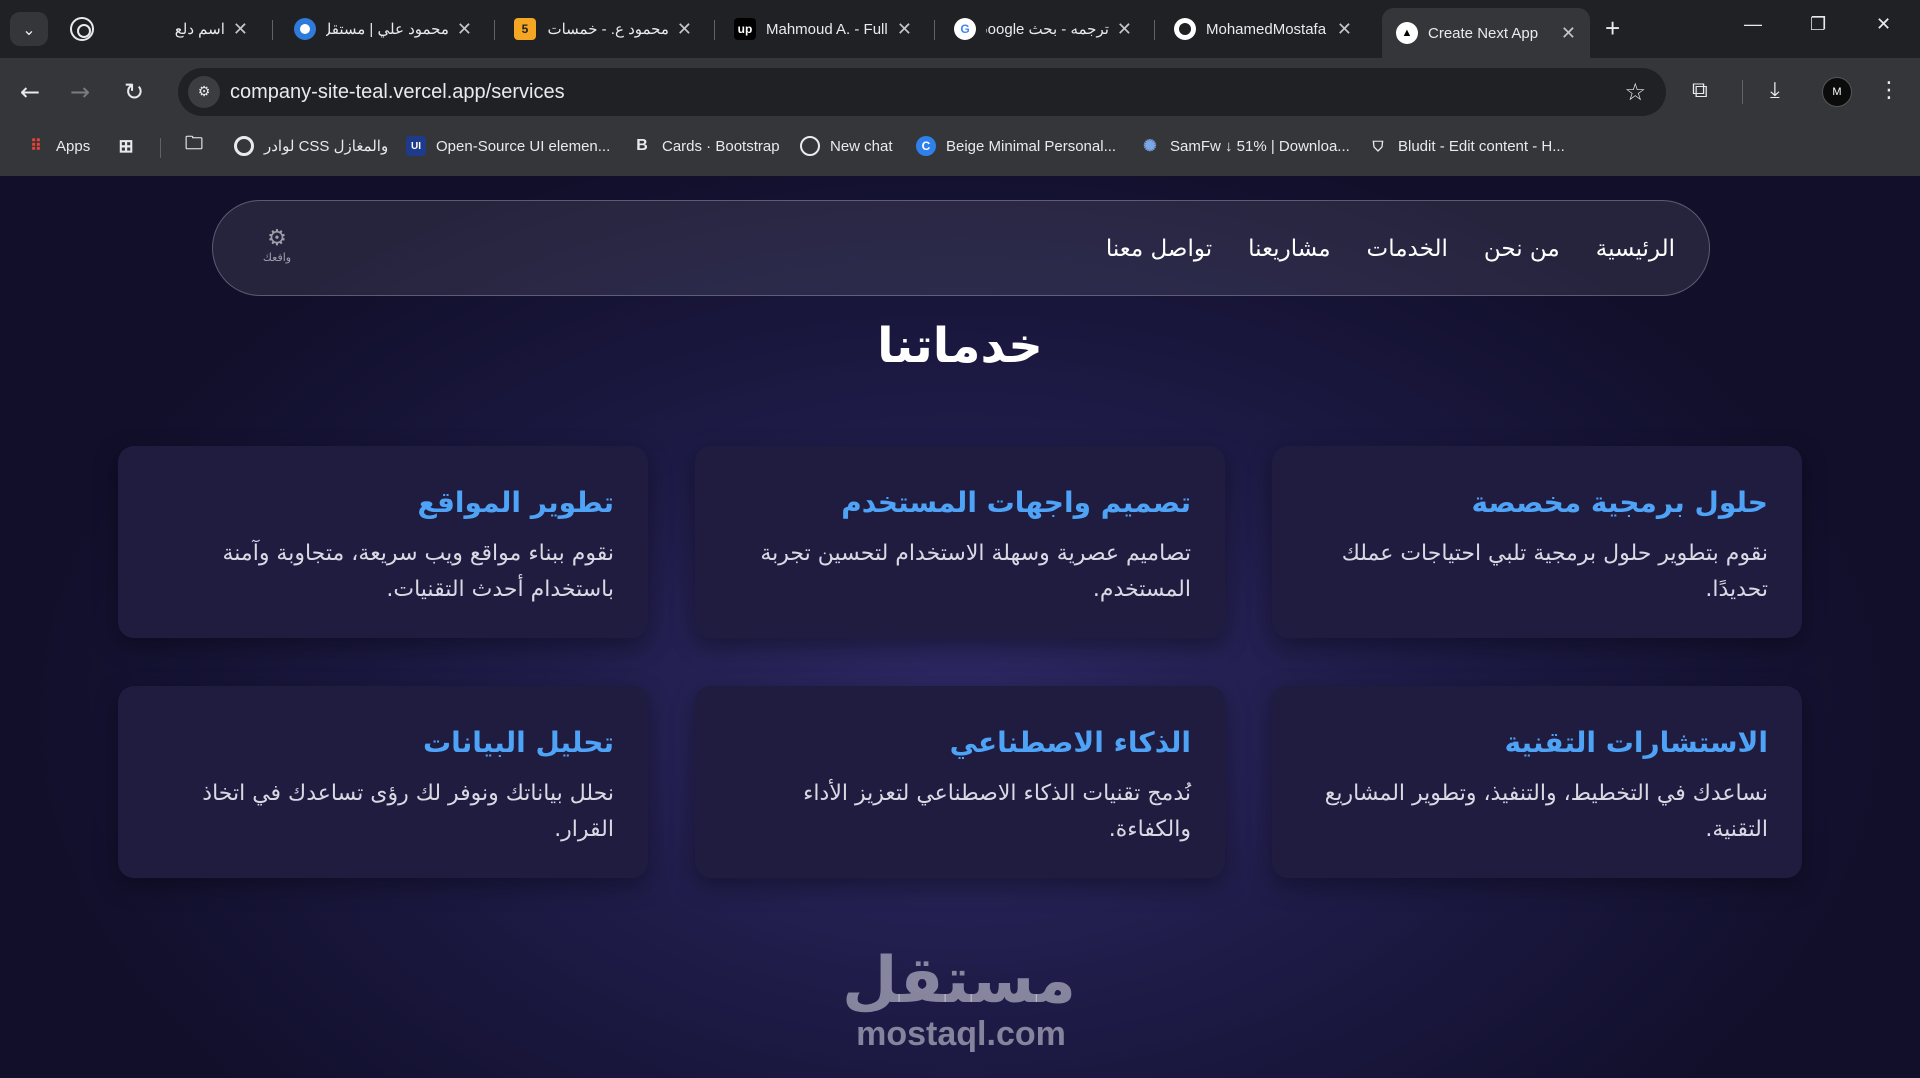 This screenshot has width=1920, height=1078. I want to click on bookmark-tab-groups: ⊞, so click(131, 146).